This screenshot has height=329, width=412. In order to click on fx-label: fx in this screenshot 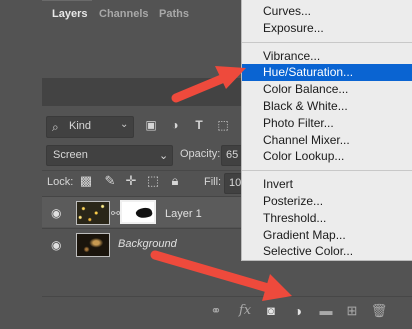, I will do `click(245, 310)`.